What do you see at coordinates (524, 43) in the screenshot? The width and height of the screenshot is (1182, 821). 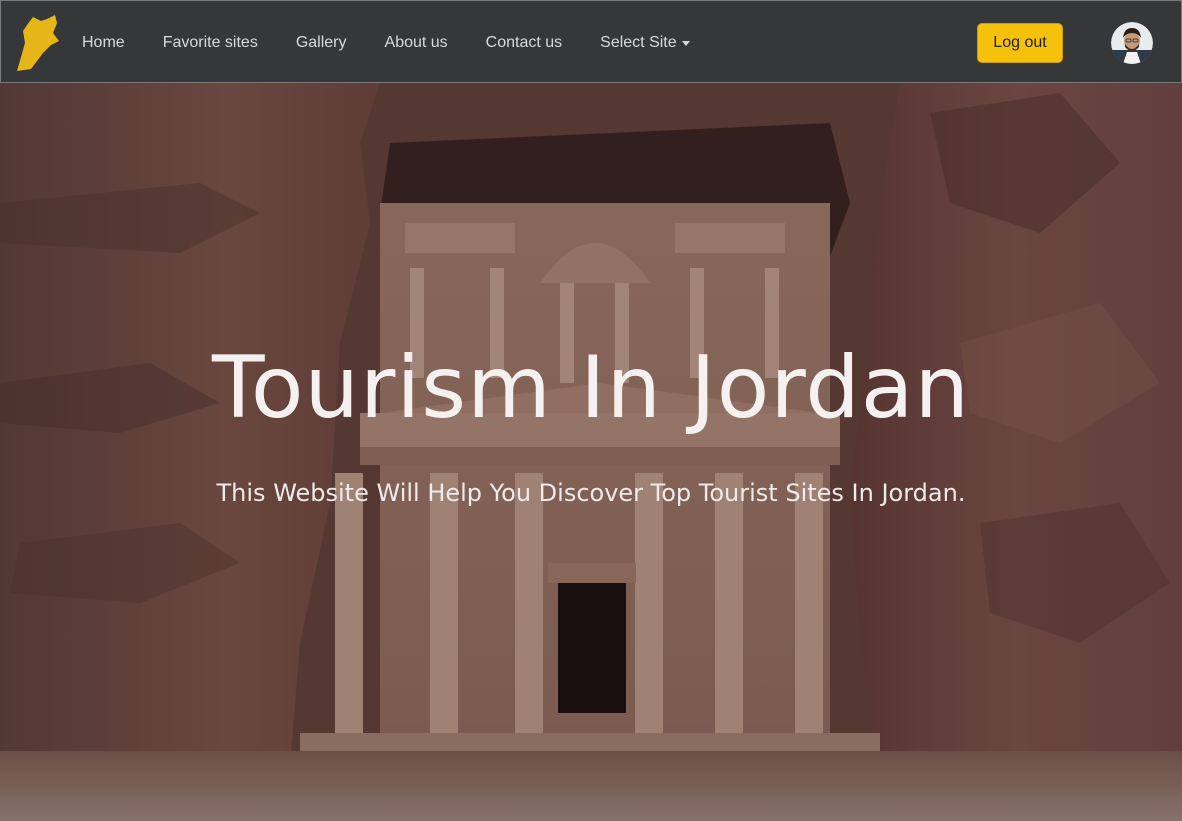 I see `nav-contact-us: Contact us` at bounding box center [524, 43].